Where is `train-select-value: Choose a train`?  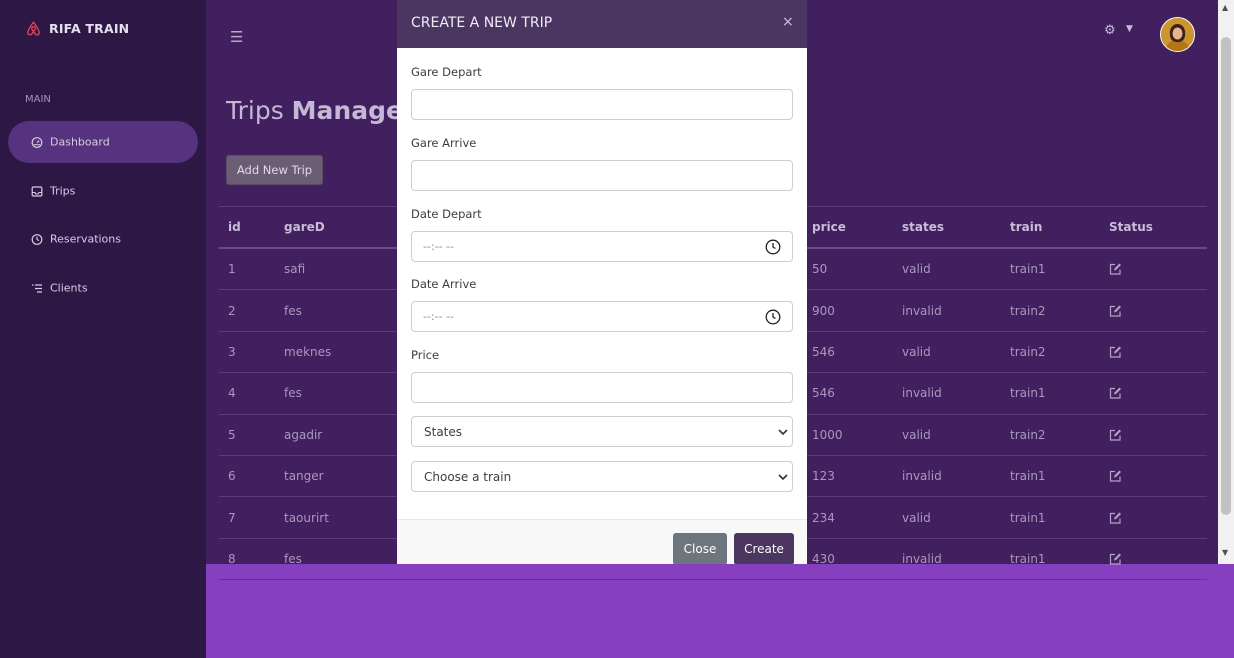
train-select-value: Choose a train is located at coordinates (468, 477).